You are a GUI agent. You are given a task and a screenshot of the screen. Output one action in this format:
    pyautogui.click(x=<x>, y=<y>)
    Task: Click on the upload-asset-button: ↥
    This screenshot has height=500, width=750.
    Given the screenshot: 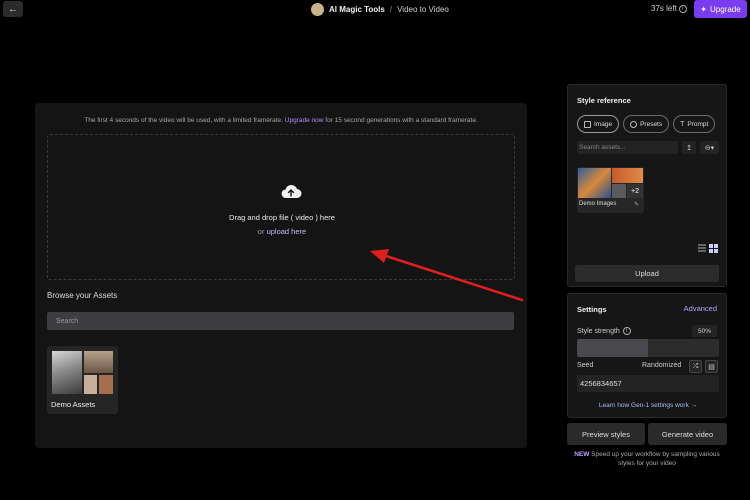 What is the action you would take?
    pyautogui.click(x=689, y=147)
    